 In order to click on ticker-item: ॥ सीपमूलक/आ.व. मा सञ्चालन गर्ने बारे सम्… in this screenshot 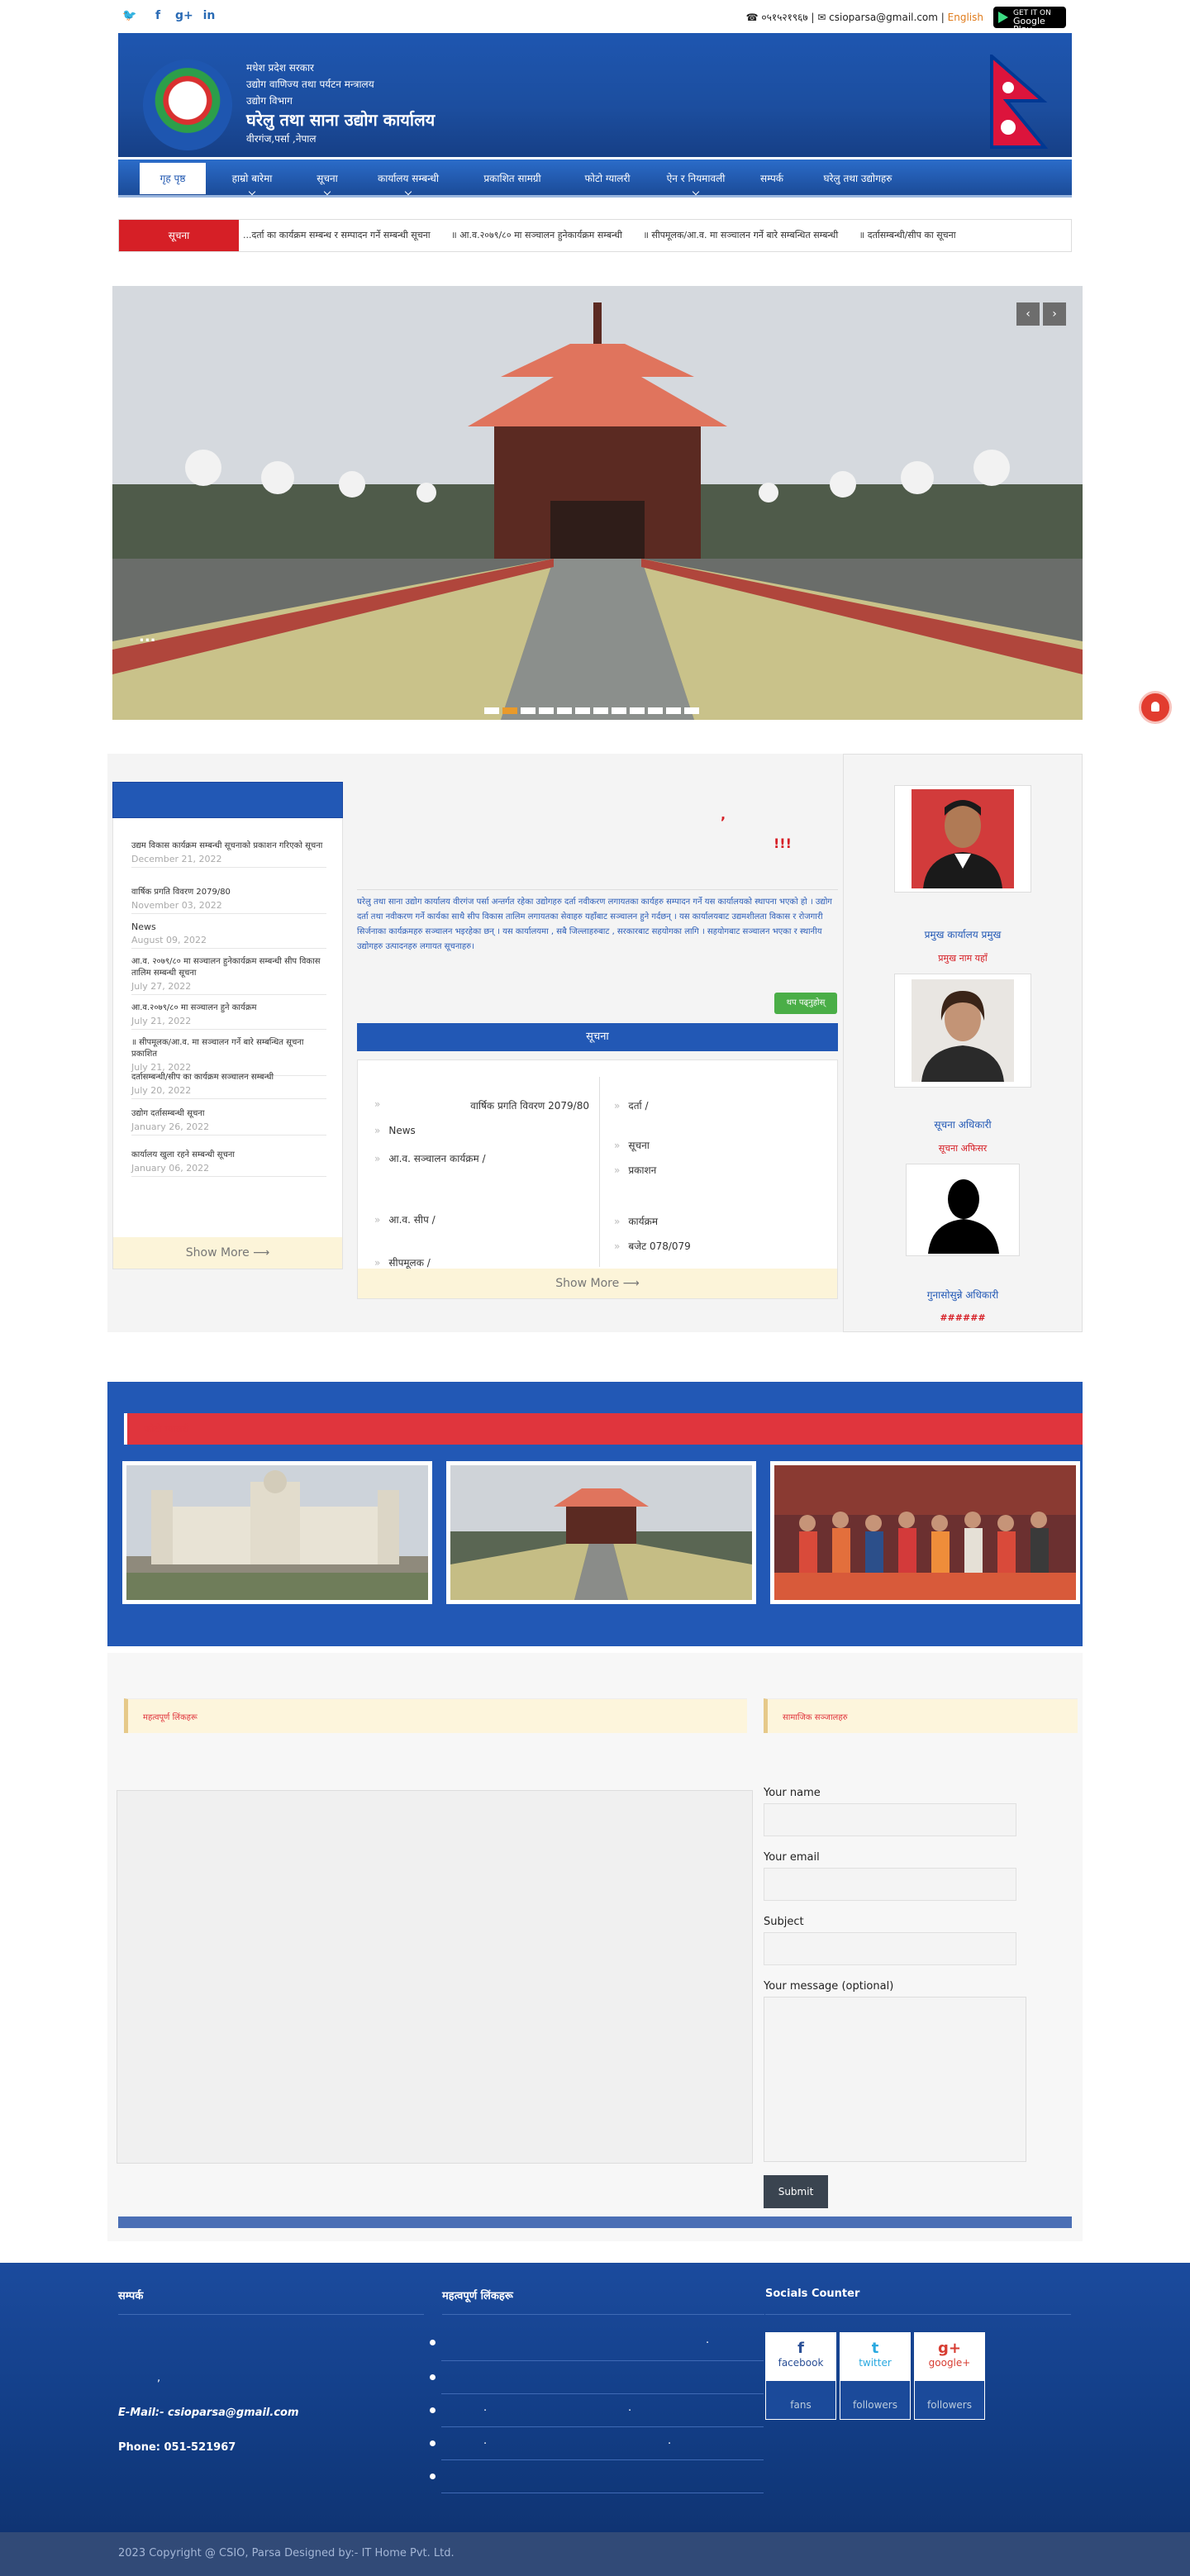, I will do `click(740, 235)`.